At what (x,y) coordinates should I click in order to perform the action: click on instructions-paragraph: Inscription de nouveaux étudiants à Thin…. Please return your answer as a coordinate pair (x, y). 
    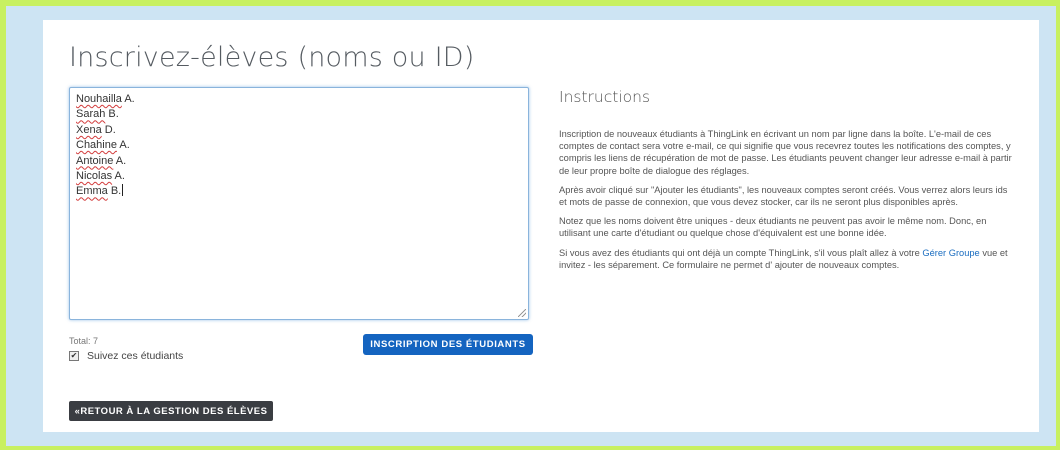
    Looking at the image, I should click on (785, 152).